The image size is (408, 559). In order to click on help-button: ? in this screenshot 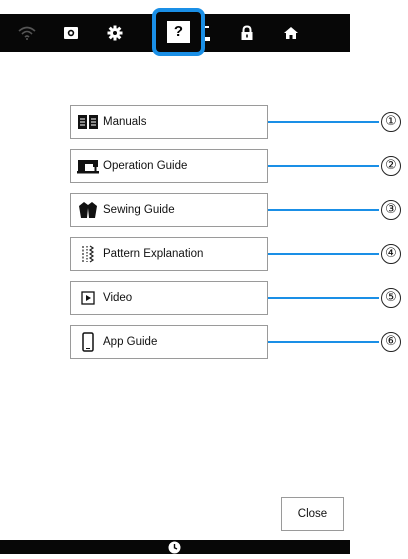, I will do `click(178, 32)`.